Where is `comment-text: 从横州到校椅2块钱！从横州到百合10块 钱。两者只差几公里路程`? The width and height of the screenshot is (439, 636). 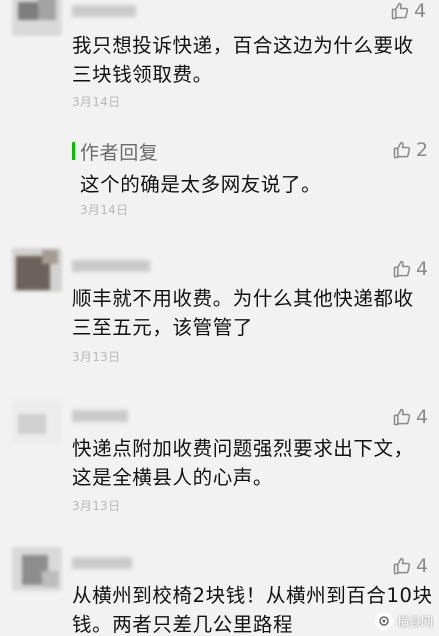 comment-text: 从横州到校椅2块钱！从横州到百合10块 钱。两者只差几公里路程 is located at coordinates (252, 610).